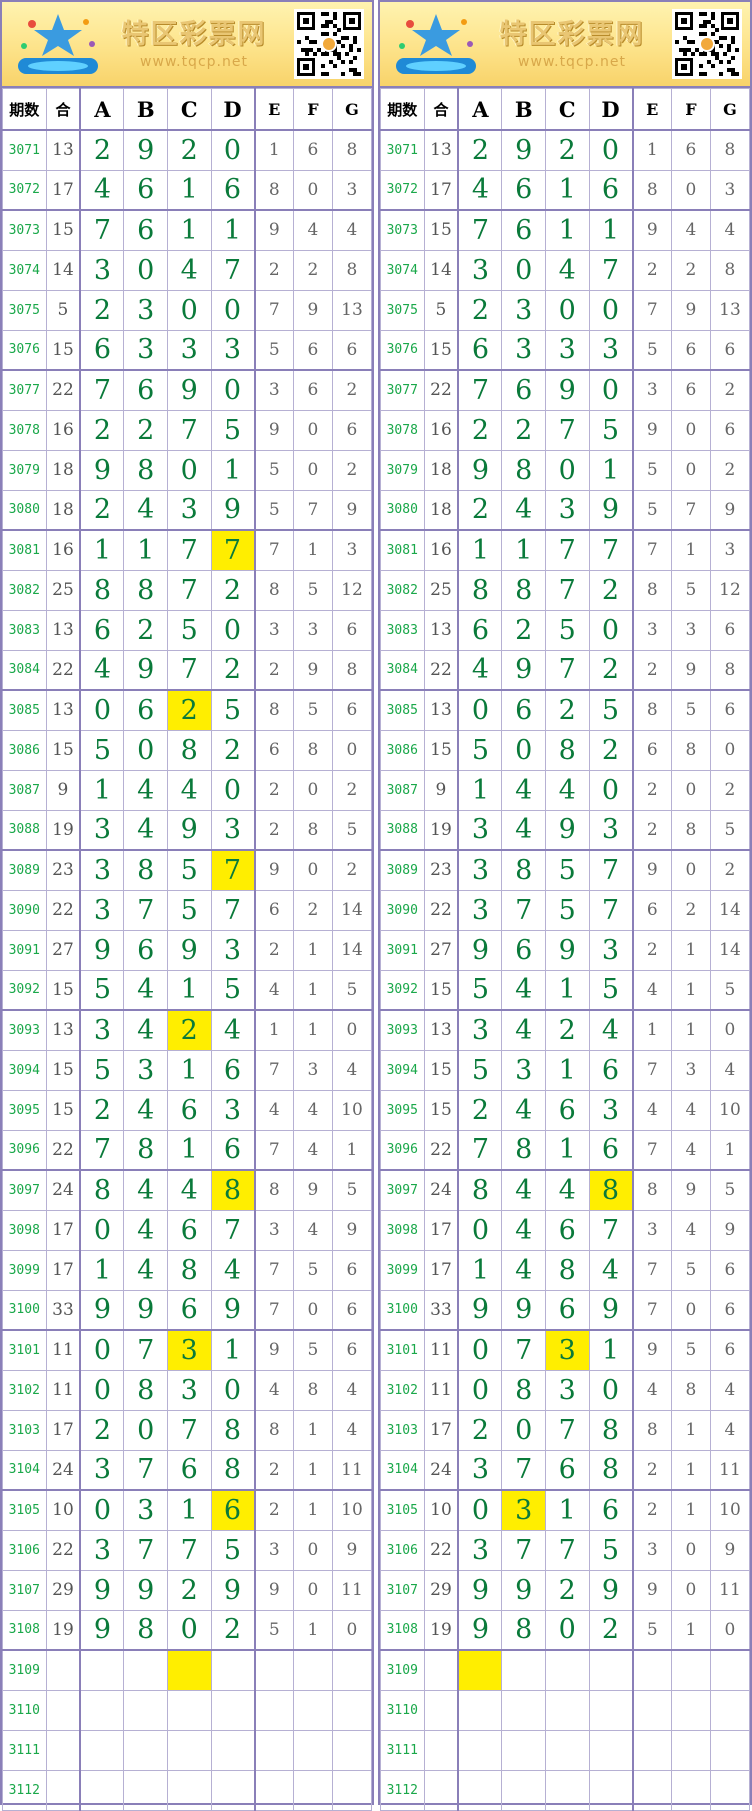  Describe the element at coordinates (233, 830) in the screenshot. I see `digit-d: 3` at that location.